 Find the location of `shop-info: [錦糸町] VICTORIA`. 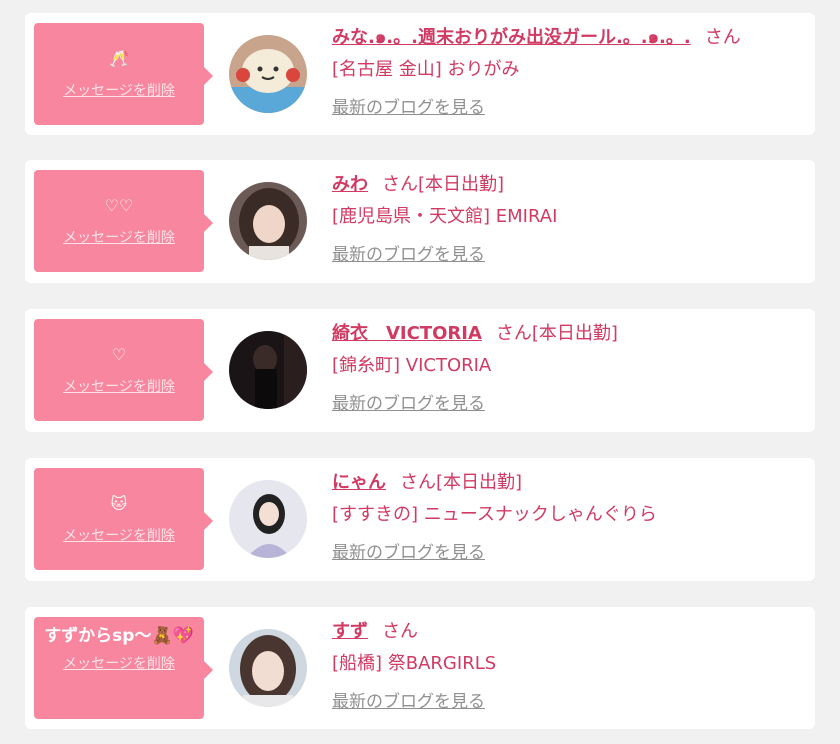

shop-info: [錦糸町] VICTORIA is located at coordinates (412, 365).